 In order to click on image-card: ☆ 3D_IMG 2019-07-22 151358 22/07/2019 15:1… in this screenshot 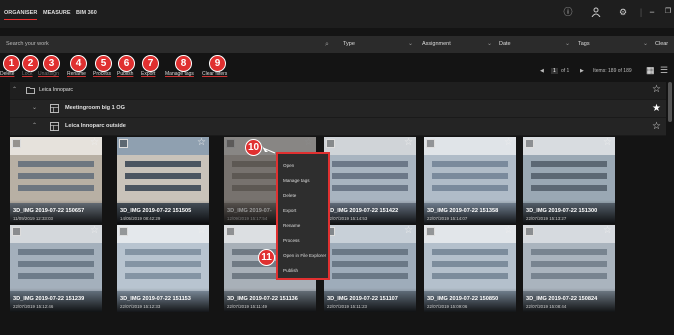, I will do `click(470, 180)`.